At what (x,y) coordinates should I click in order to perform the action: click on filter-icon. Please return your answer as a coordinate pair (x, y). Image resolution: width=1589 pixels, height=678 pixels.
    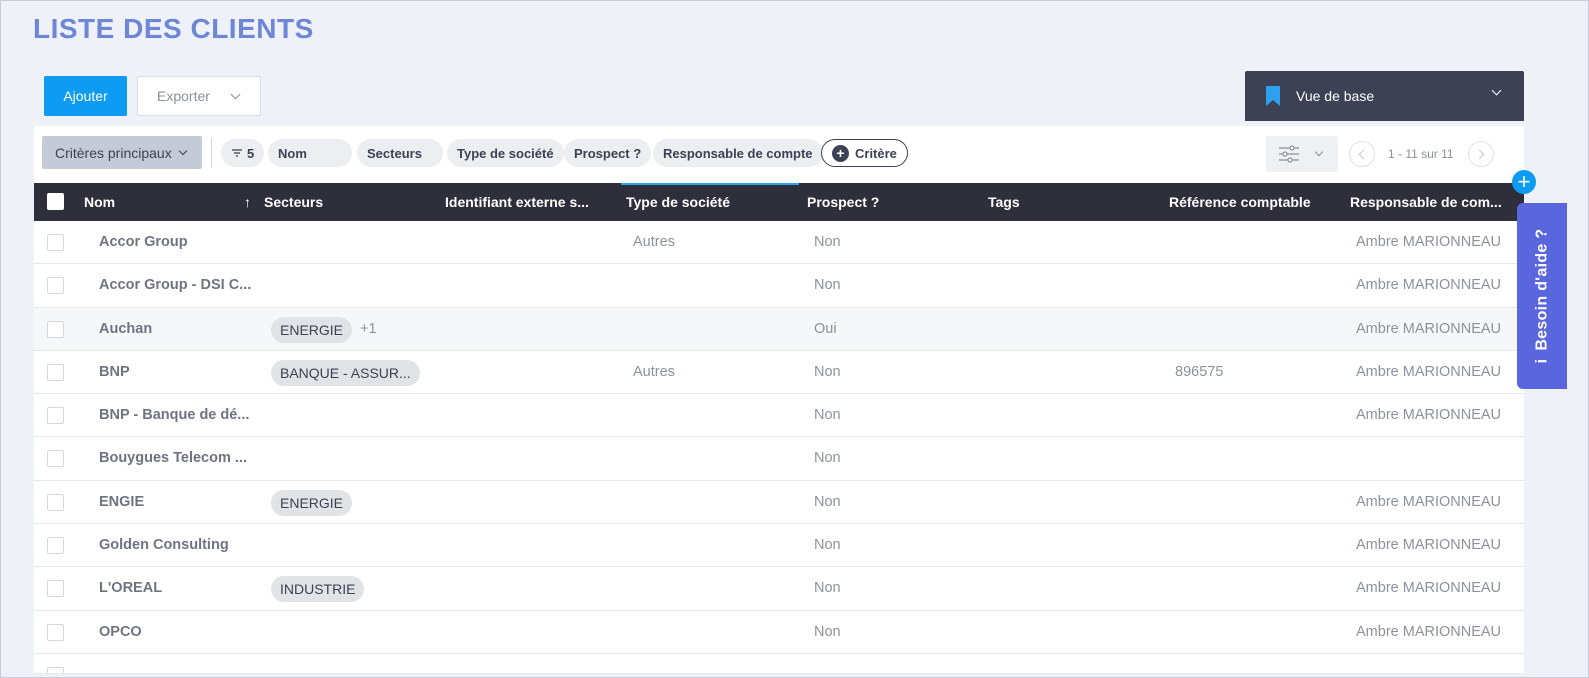
    Looking at the image, I should click on (237, 153).